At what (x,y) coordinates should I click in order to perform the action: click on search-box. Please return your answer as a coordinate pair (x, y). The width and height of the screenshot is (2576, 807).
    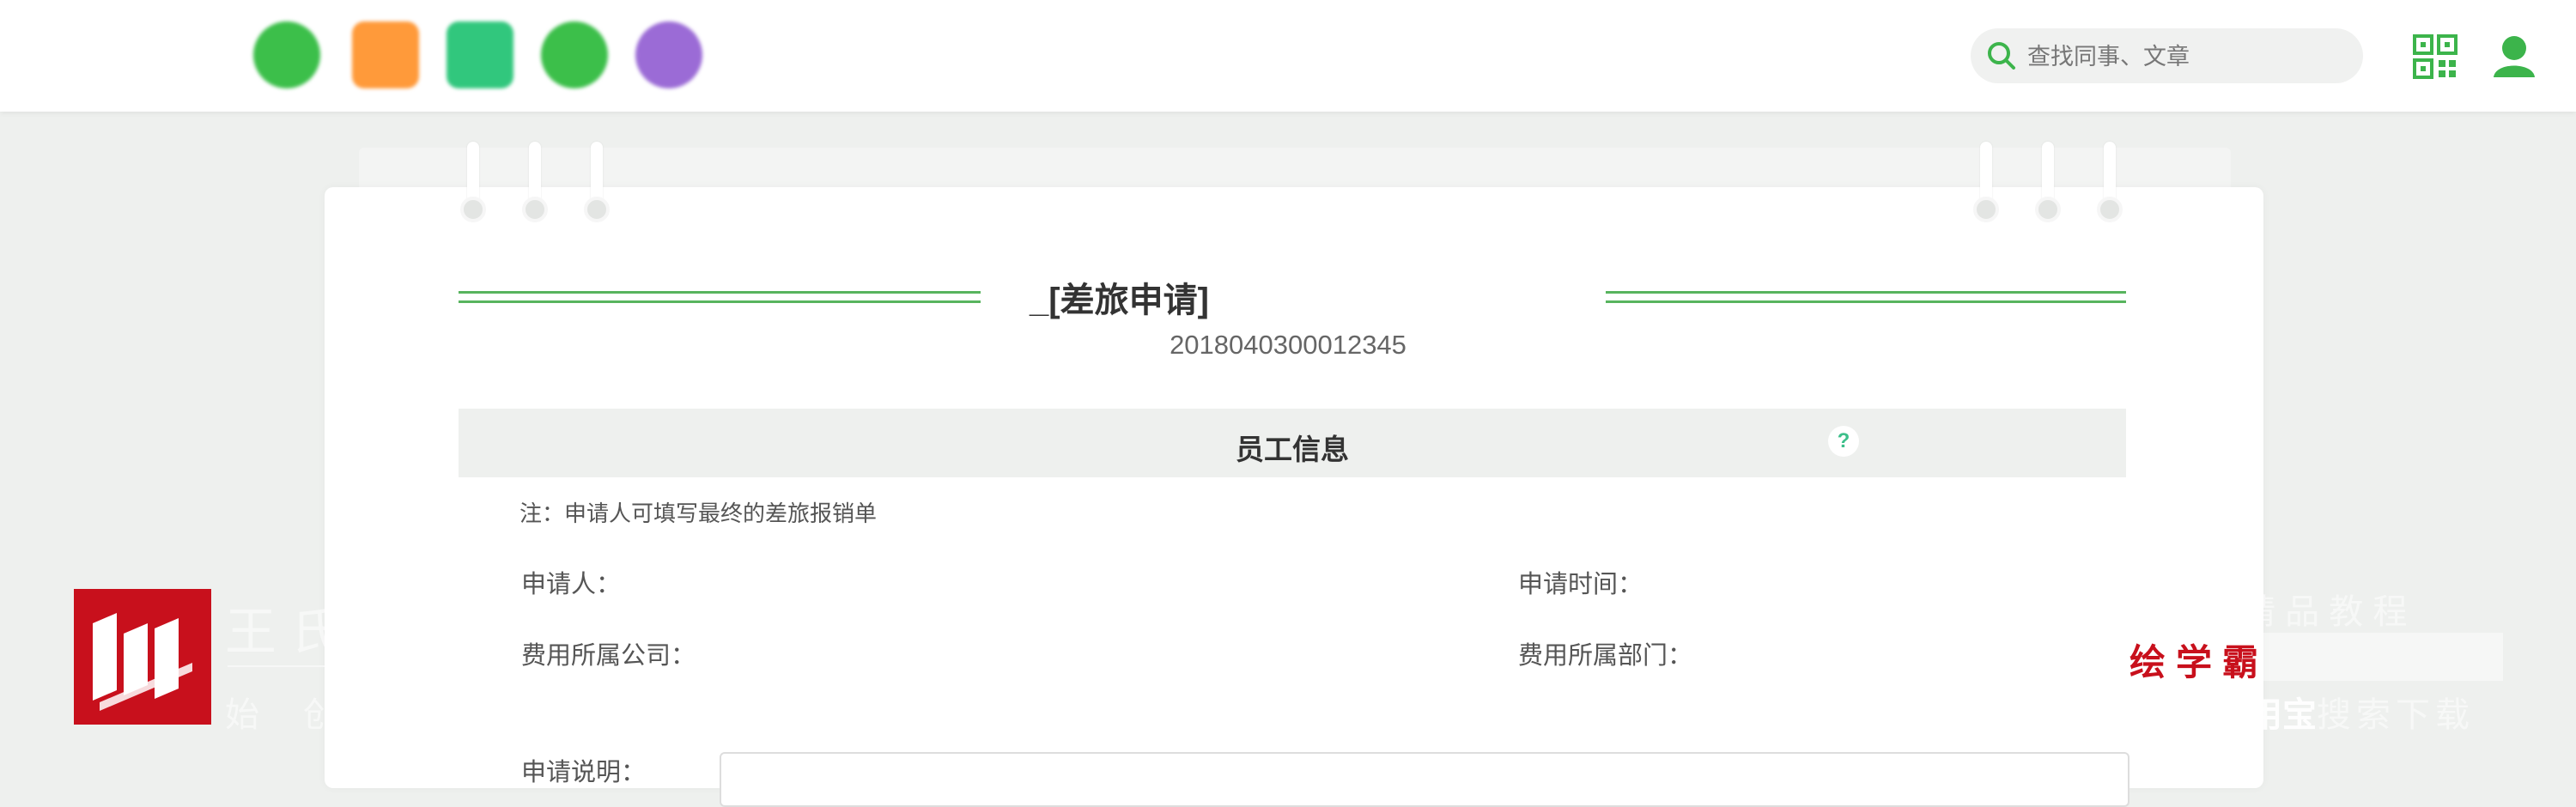
    Looking at the image, I should click on (2167, 55).